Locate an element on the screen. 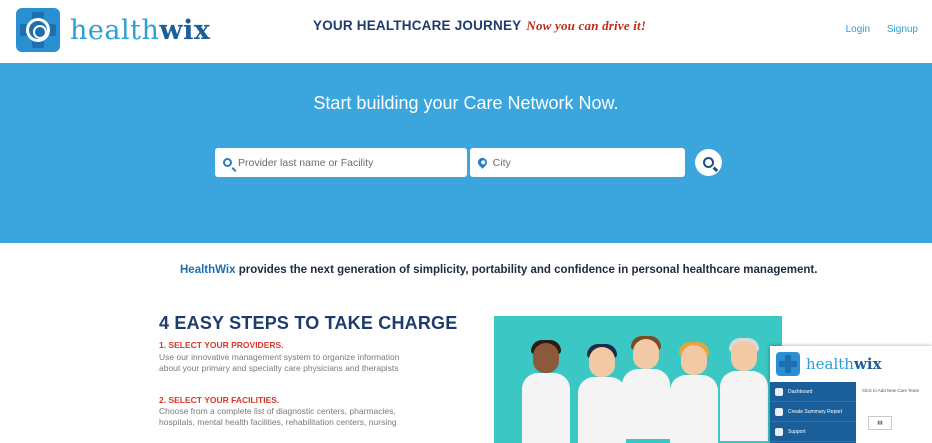  preview-sidebar: Dashboard Create Summary Report Support is located at coordinates (813, 412).